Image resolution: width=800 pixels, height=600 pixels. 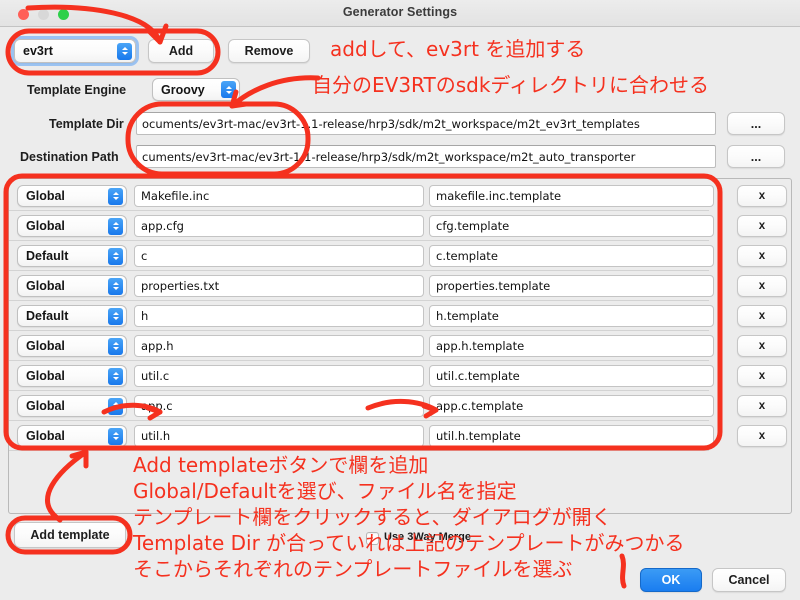 What do you see at coordinates (275, 92) in the screenshot?
I see `annotation-arrow-sdk` at bounding box center [275, 92].